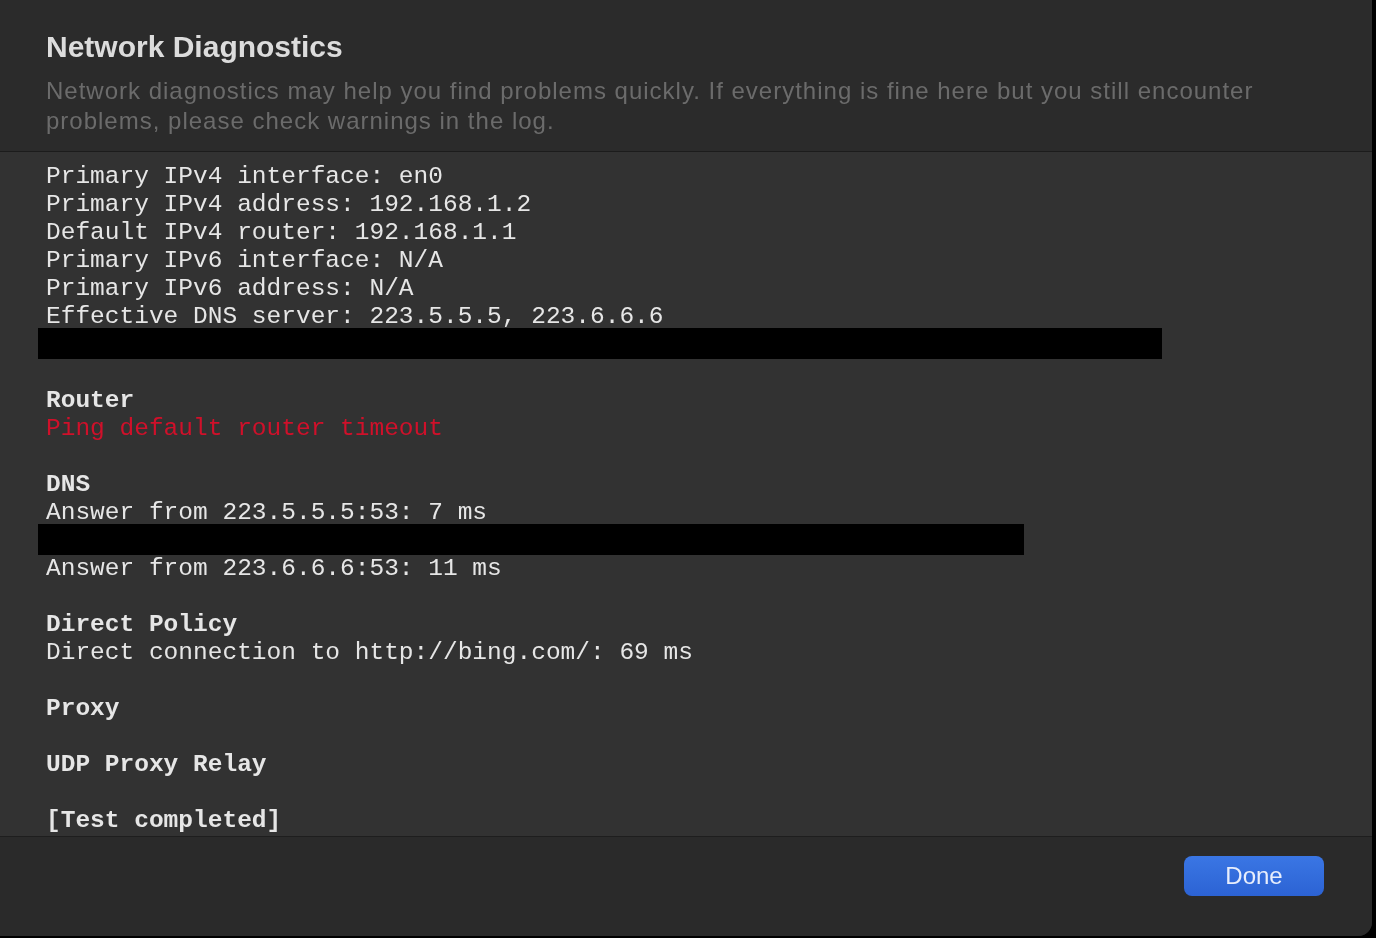 The width and height of the screenshot is (1376, 938). What do you see at coordinates (355, 317) in the screenshot?
I see `log-line: Effective DNS server: 223.5.5.5, 223.6.6.6` at bounding box center [355, 317].